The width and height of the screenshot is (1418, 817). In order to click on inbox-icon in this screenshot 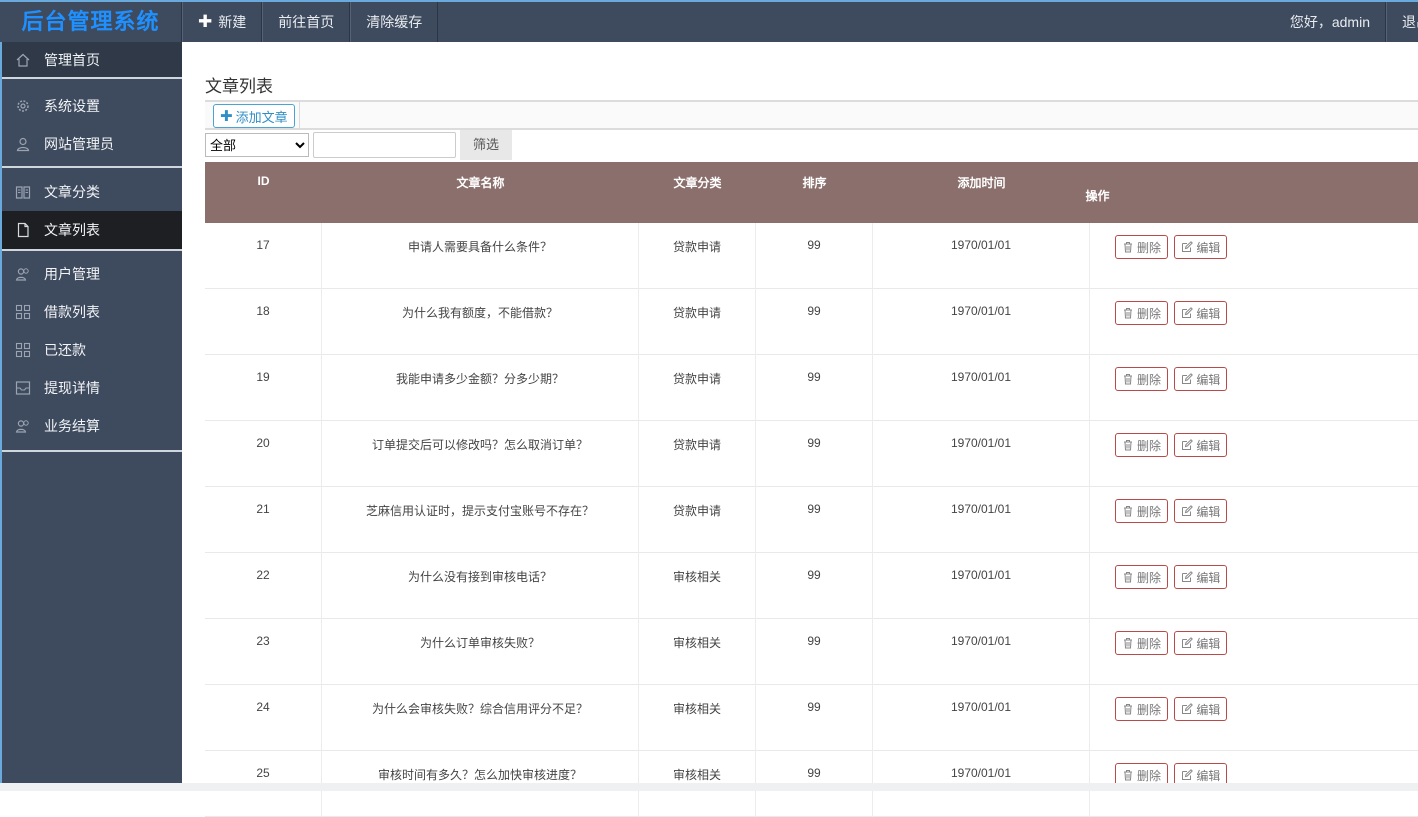, I will do `click(23, 388)`.